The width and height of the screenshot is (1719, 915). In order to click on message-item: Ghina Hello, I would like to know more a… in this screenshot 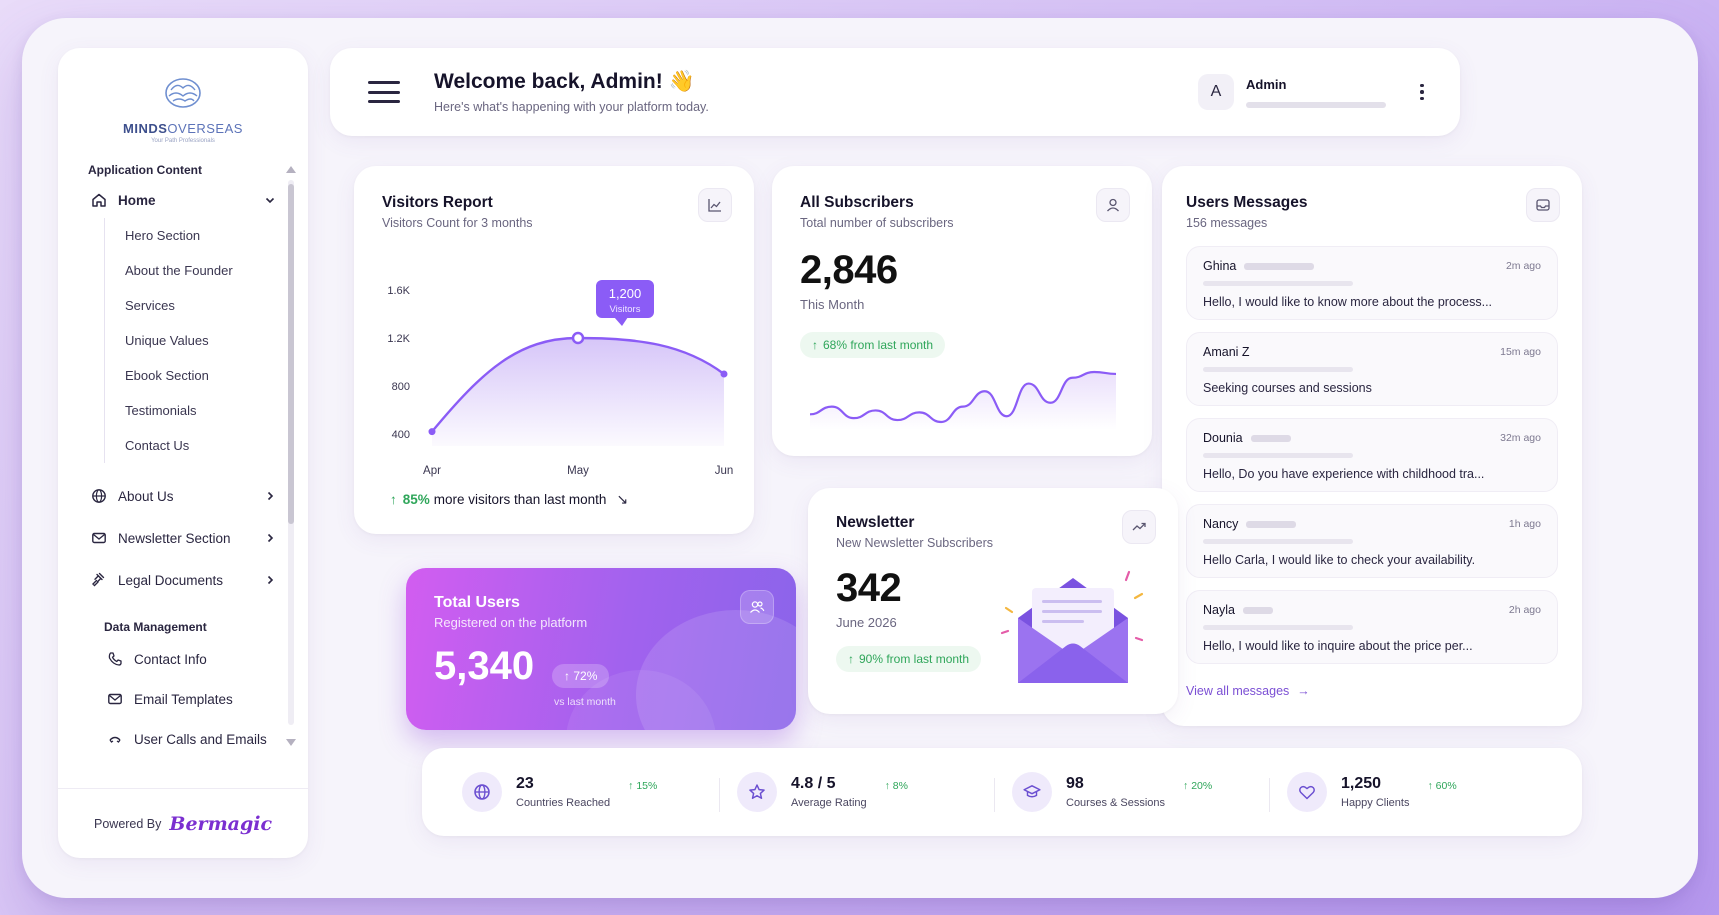, I will do `click(1372, 283)`.